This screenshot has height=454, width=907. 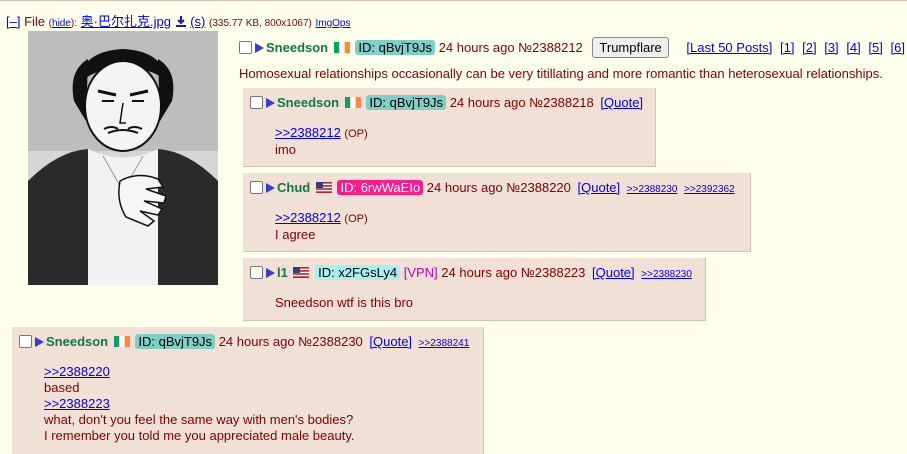 What do you see at coordinates (875, 47) in the screenshot?
I see `page-link-5: [5]` at bounding box center [875, 47].